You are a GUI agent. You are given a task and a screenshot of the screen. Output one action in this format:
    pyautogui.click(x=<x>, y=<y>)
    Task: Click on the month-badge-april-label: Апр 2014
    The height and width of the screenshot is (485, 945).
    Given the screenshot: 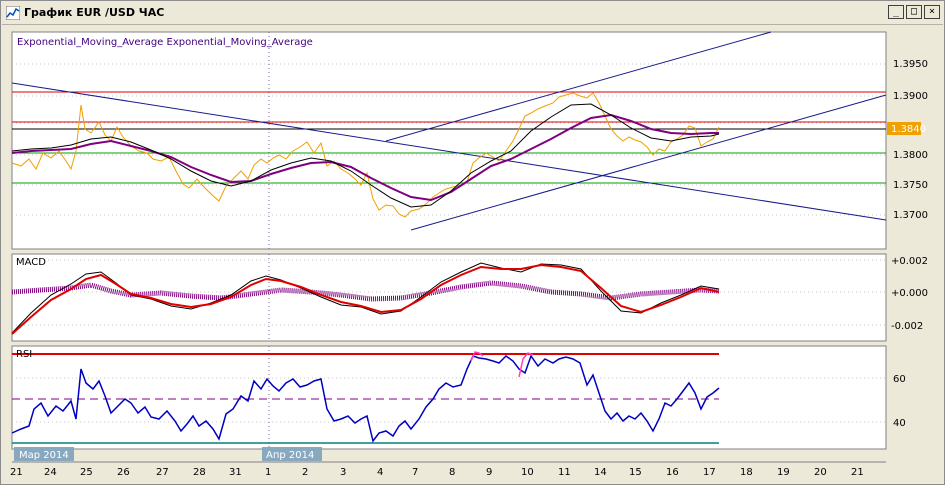 What is the action you would take?
    pyautogui.click(x=290, y=455)
    